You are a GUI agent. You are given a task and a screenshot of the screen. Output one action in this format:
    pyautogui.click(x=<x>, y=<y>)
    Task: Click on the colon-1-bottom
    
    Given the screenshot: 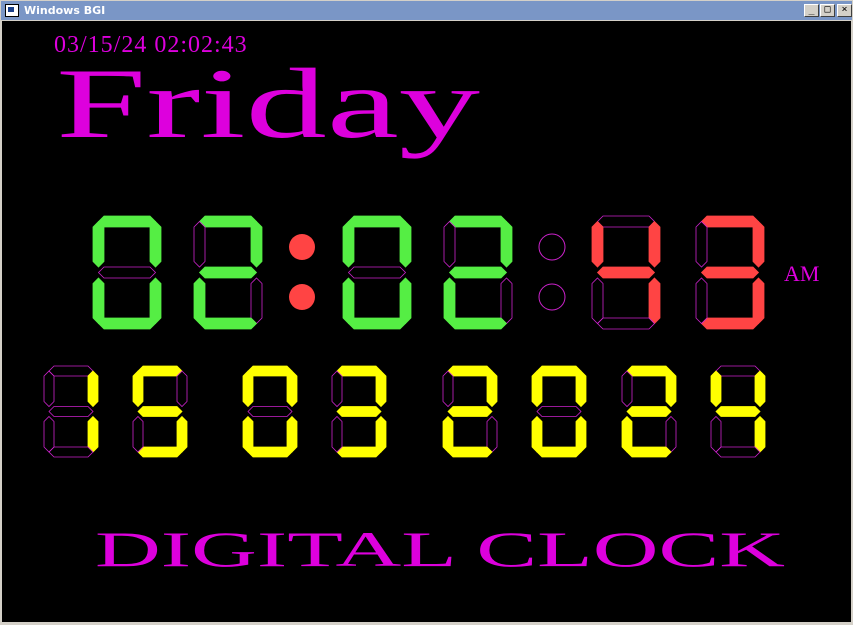 What is the action you would take?
    pyautogui.click(x=302, y=297)
    